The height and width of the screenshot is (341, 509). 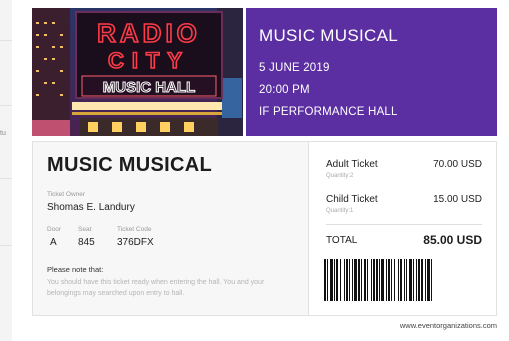 What do you see at coordinates (75, 269) in the screenshot?
I see `note-title: Please note that:` at bounding box center [75, 269].